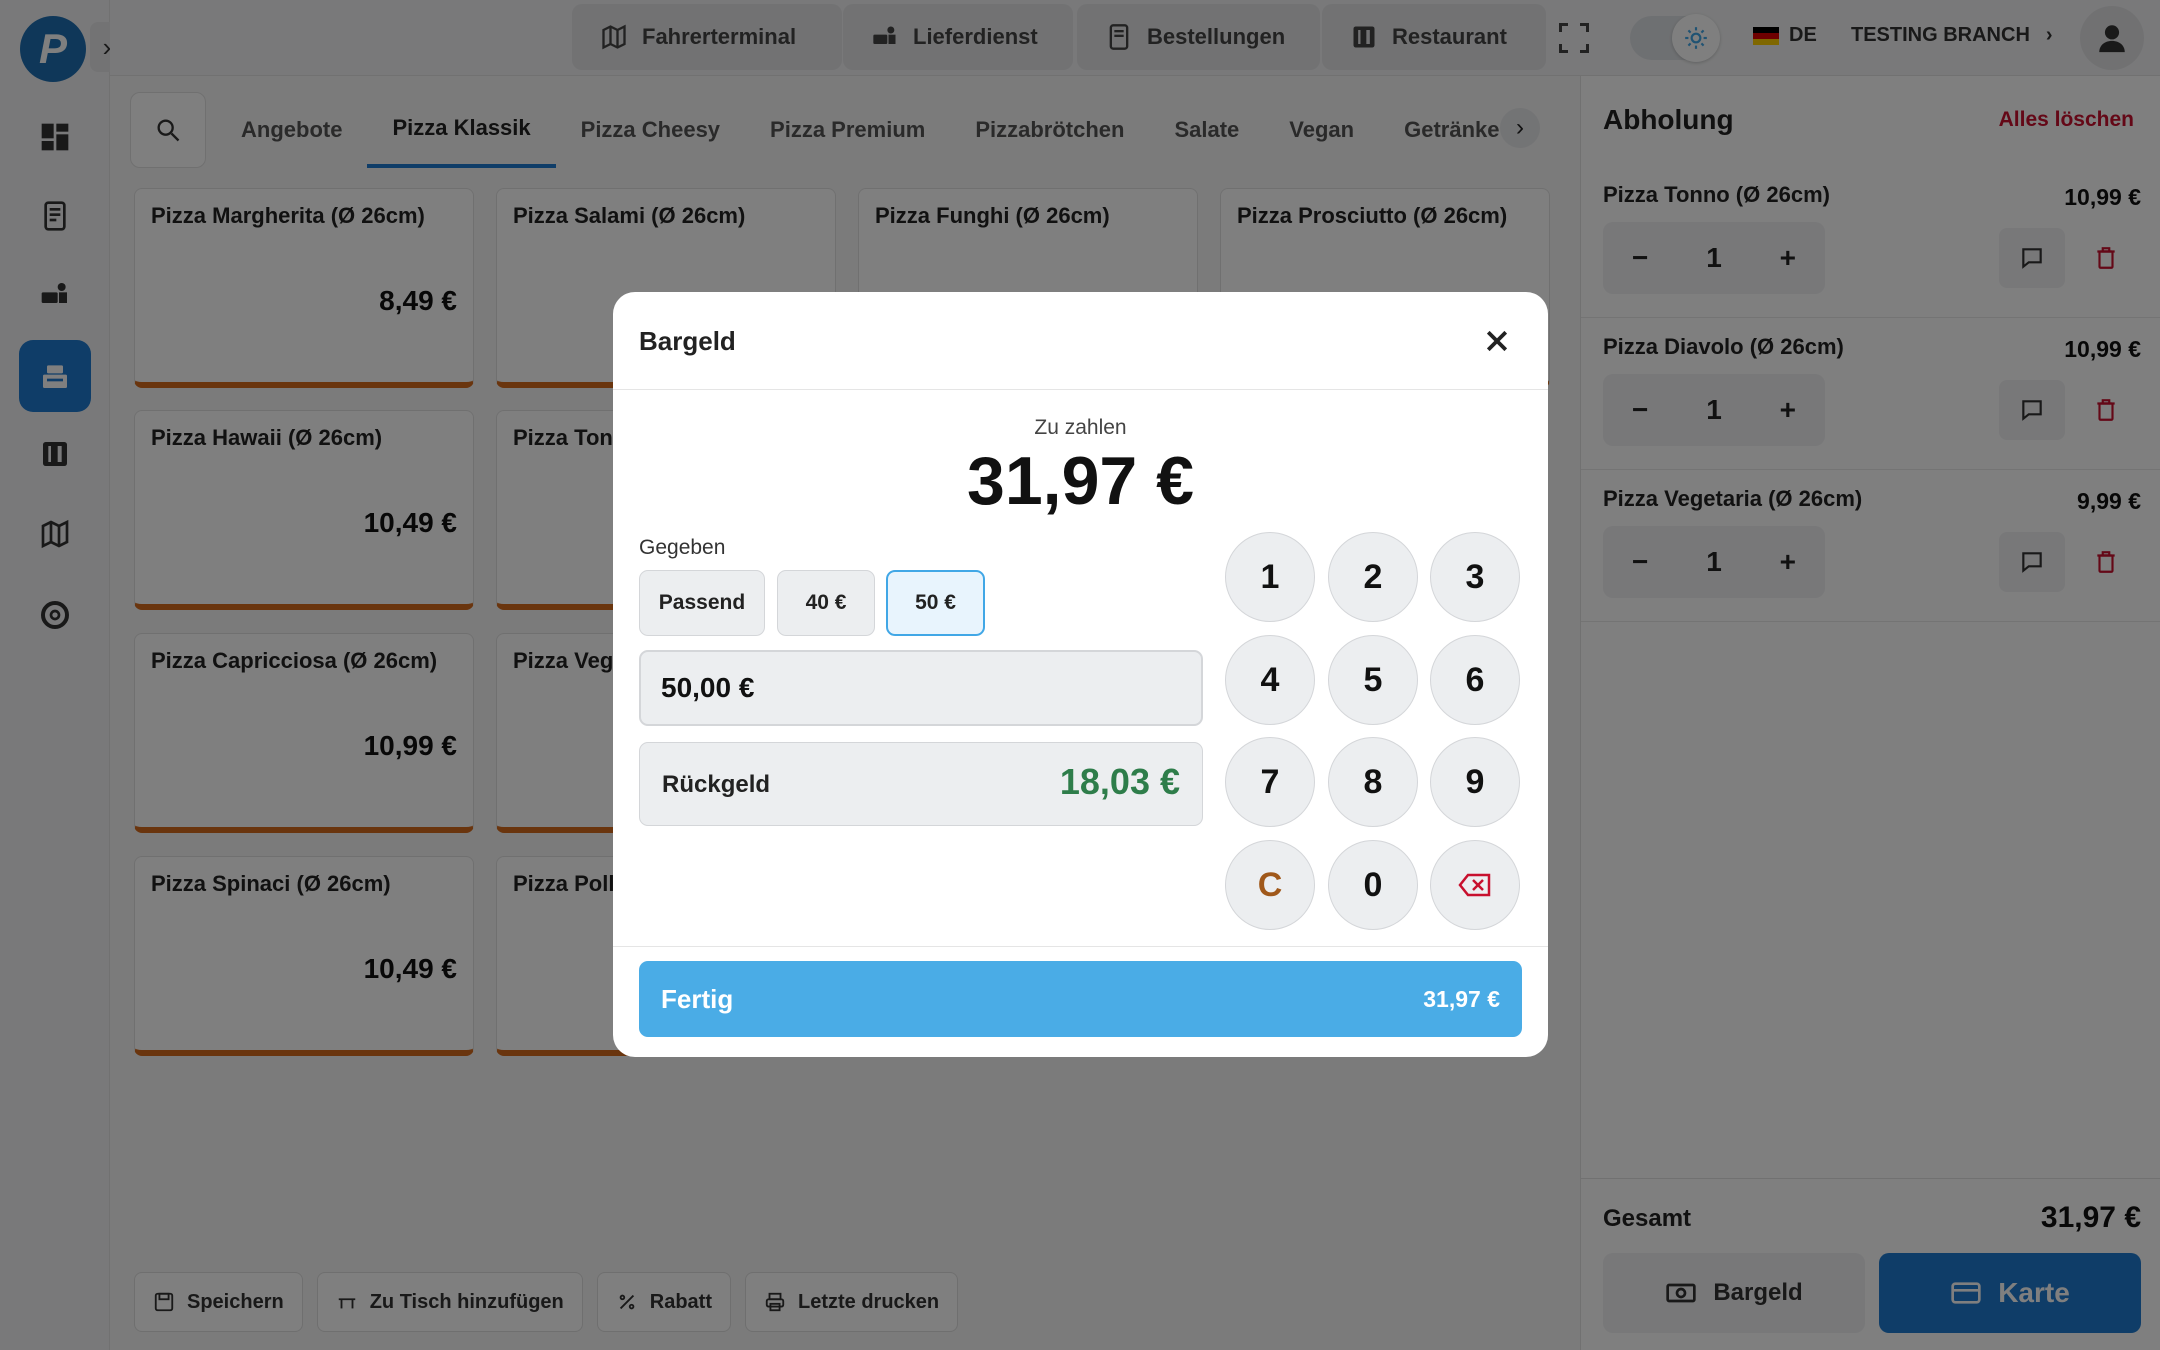 This screenshot has height=1350, width=2160. What do you see at coordinates (687, 341) in the screenshot?
I see `dialog-title: Bargeld` at bounding box center [687, 341].